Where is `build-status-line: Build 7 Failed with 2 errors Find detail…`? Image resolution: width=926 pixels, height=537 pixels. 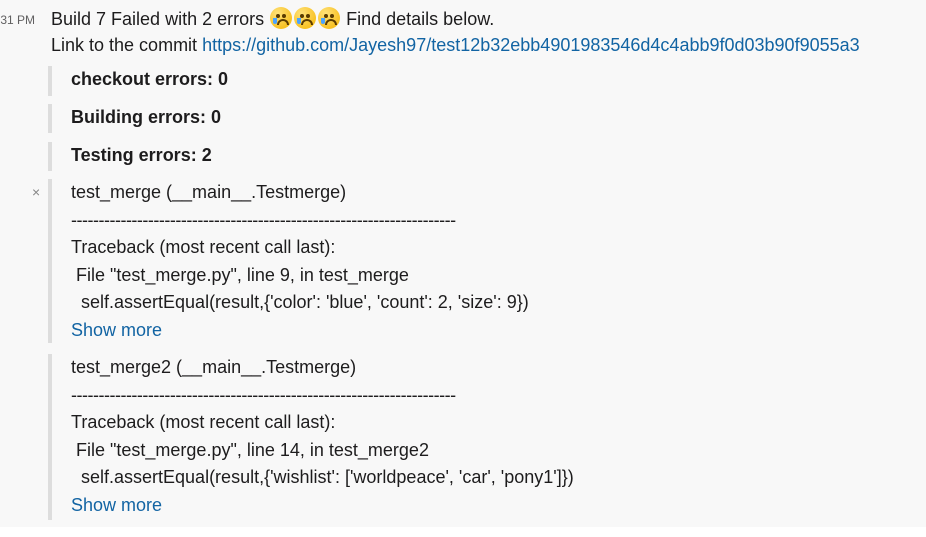 build-status-line: Build 7 Failed with 2 errors Find detail… is located at coordinates (486, 19).